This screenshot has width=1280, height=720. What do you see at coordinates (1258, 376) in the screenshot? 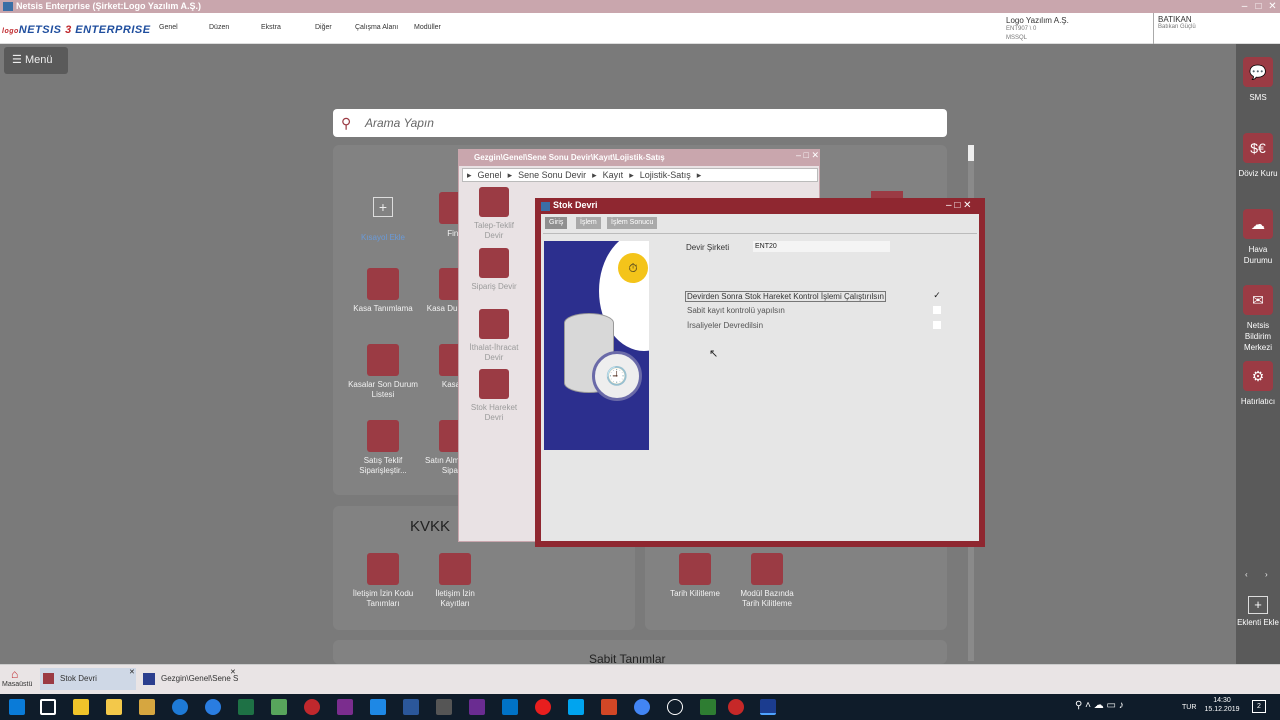
I see `gear-icon: ⚙` at bounding box center [1258, 376].